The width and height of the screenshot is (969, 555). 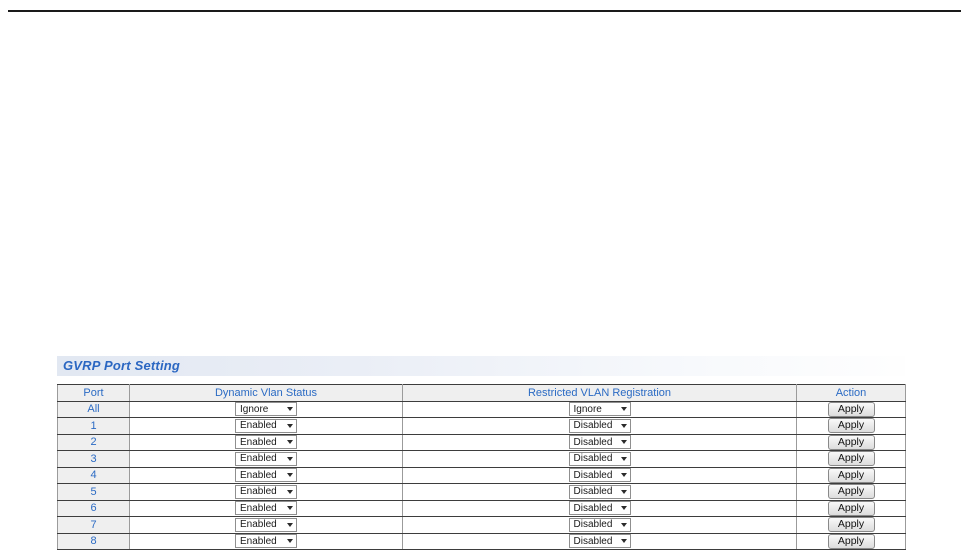 I want to click on table-row: 1 Enabled Disabled Apply, so click(x=481, y=426).